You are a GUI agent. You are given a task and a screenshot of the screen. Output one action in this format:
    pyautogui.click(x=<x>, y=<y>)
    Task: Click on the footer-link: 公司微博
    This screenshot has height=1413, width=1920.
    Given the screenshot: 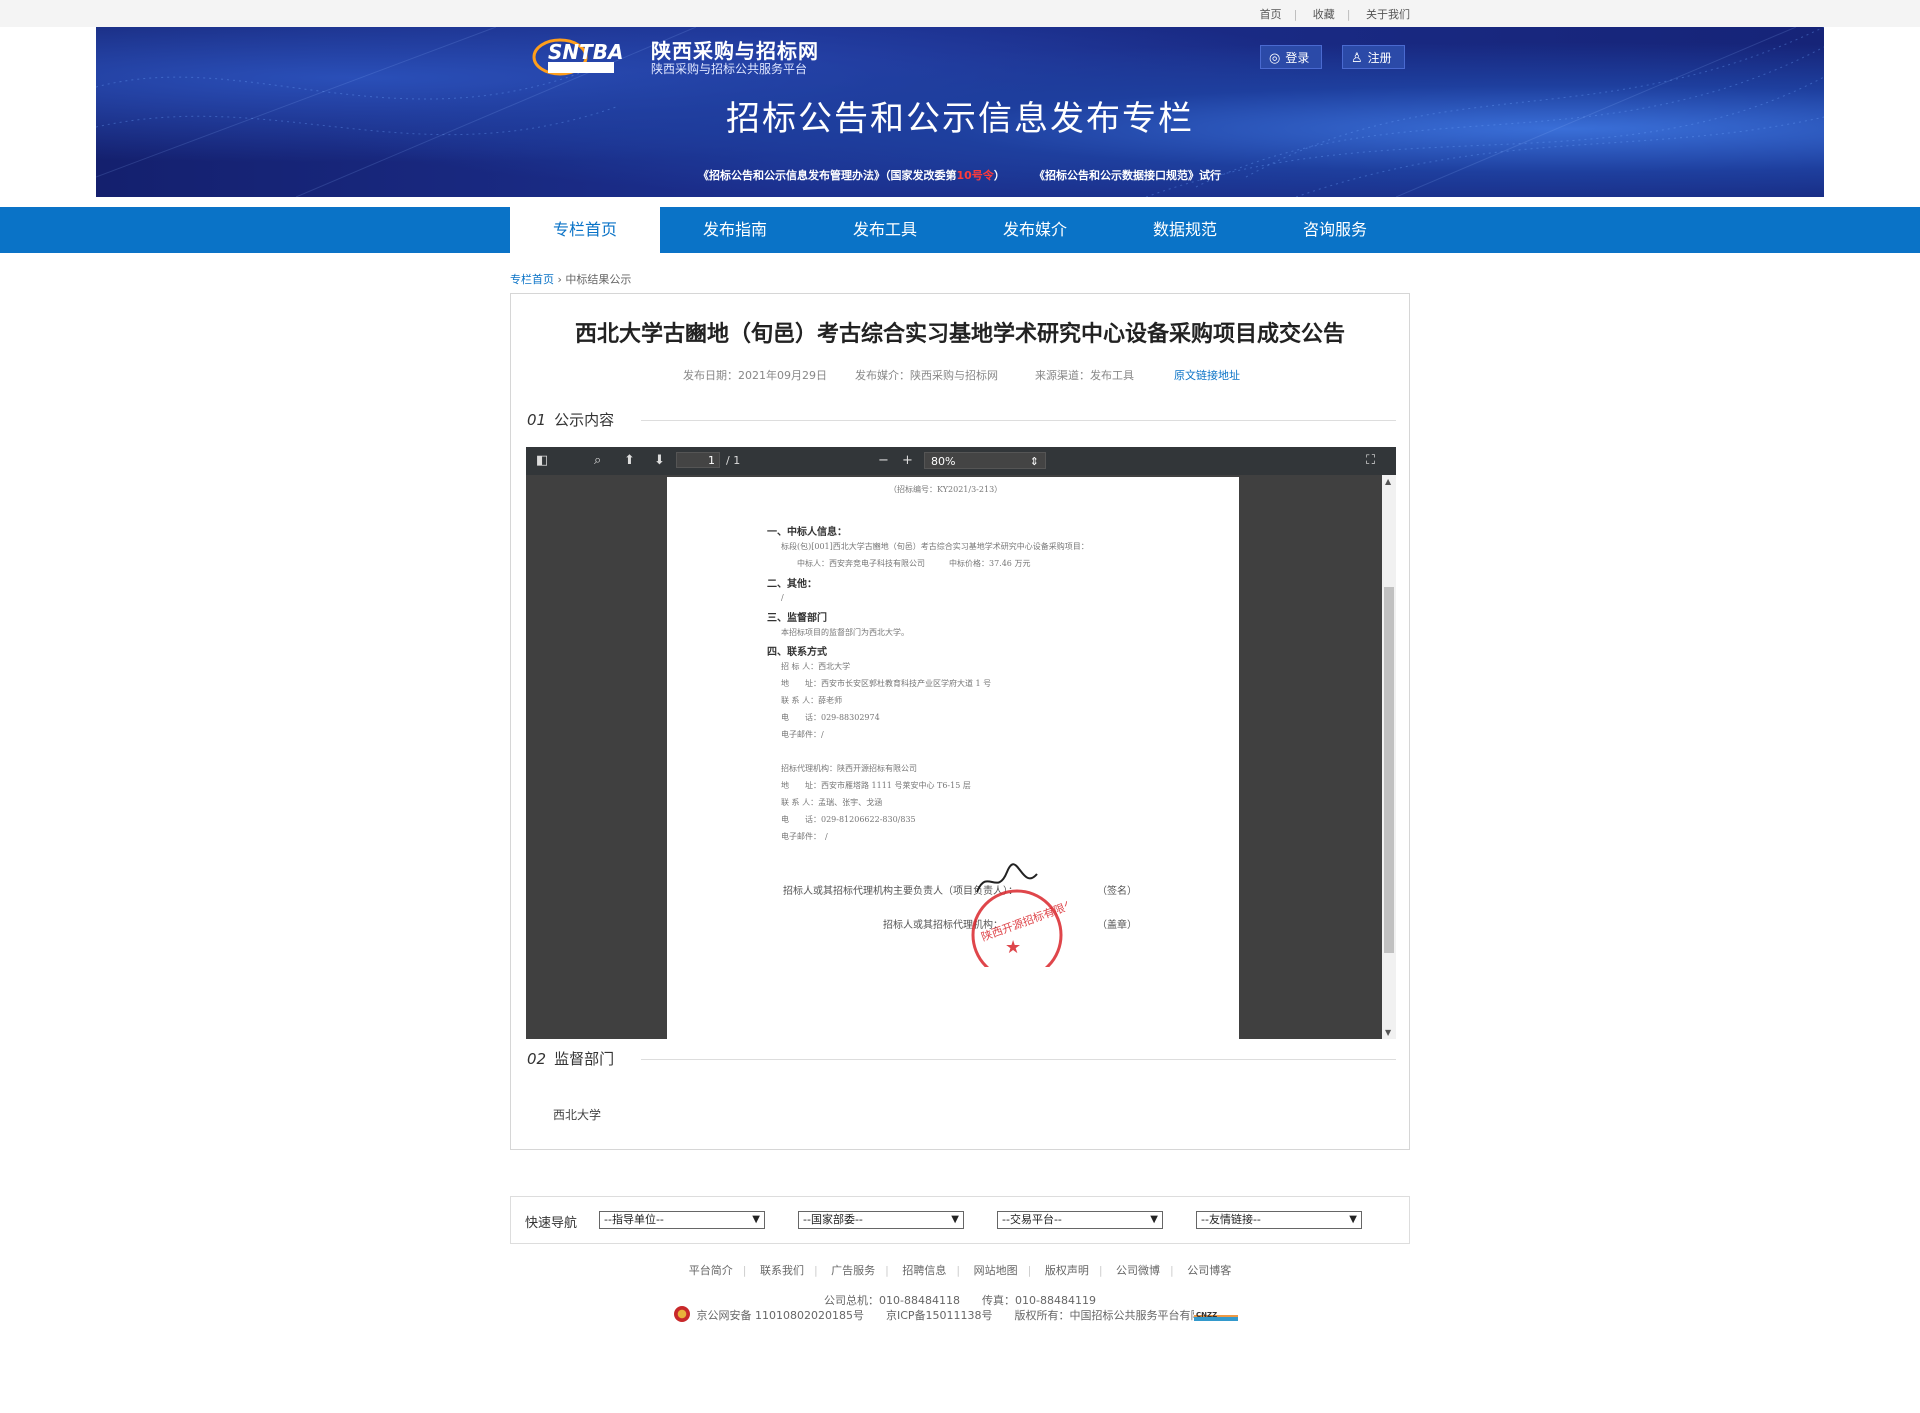 What is the action you would take?
    pyautogui.click(x=1138, y=1270)
    